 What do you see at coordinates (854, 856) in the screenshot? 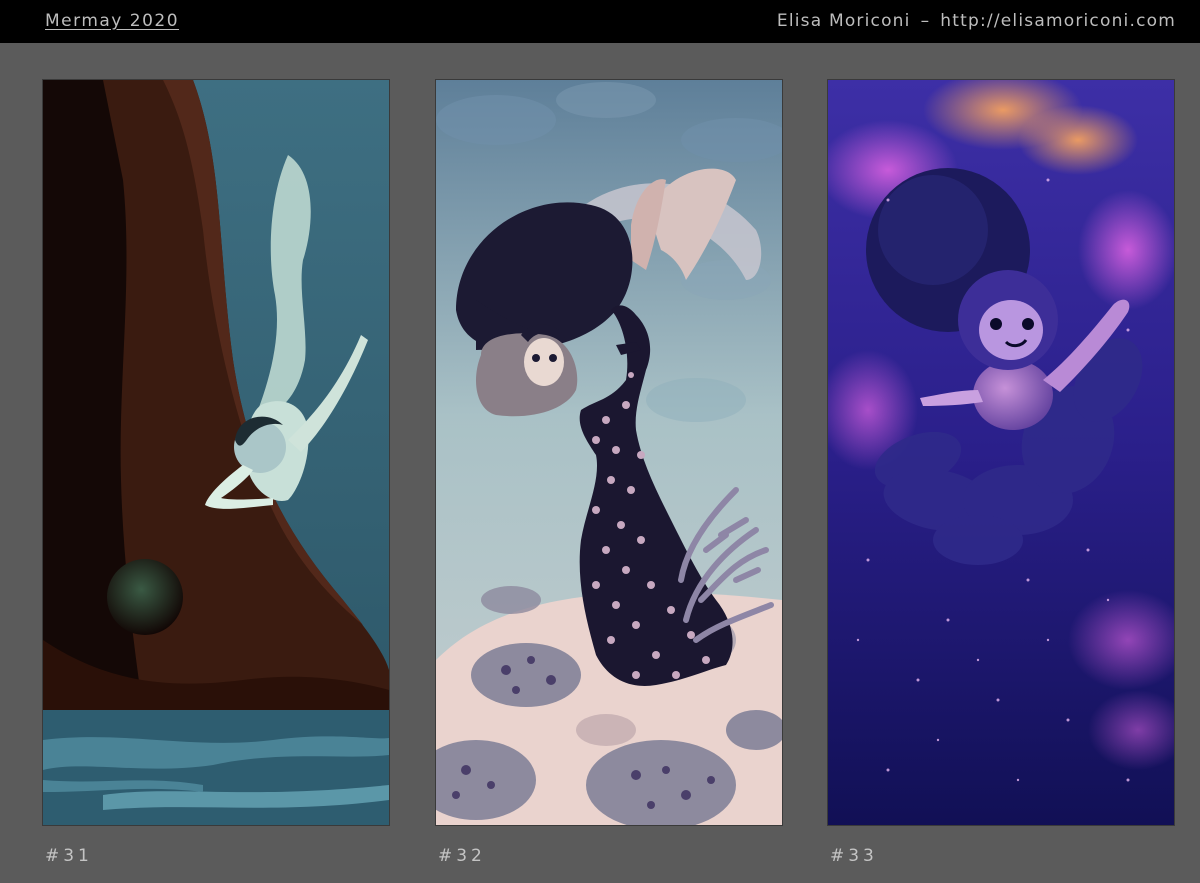
I see `artwork-caption-33: #33` at bounding box center [854, 856].